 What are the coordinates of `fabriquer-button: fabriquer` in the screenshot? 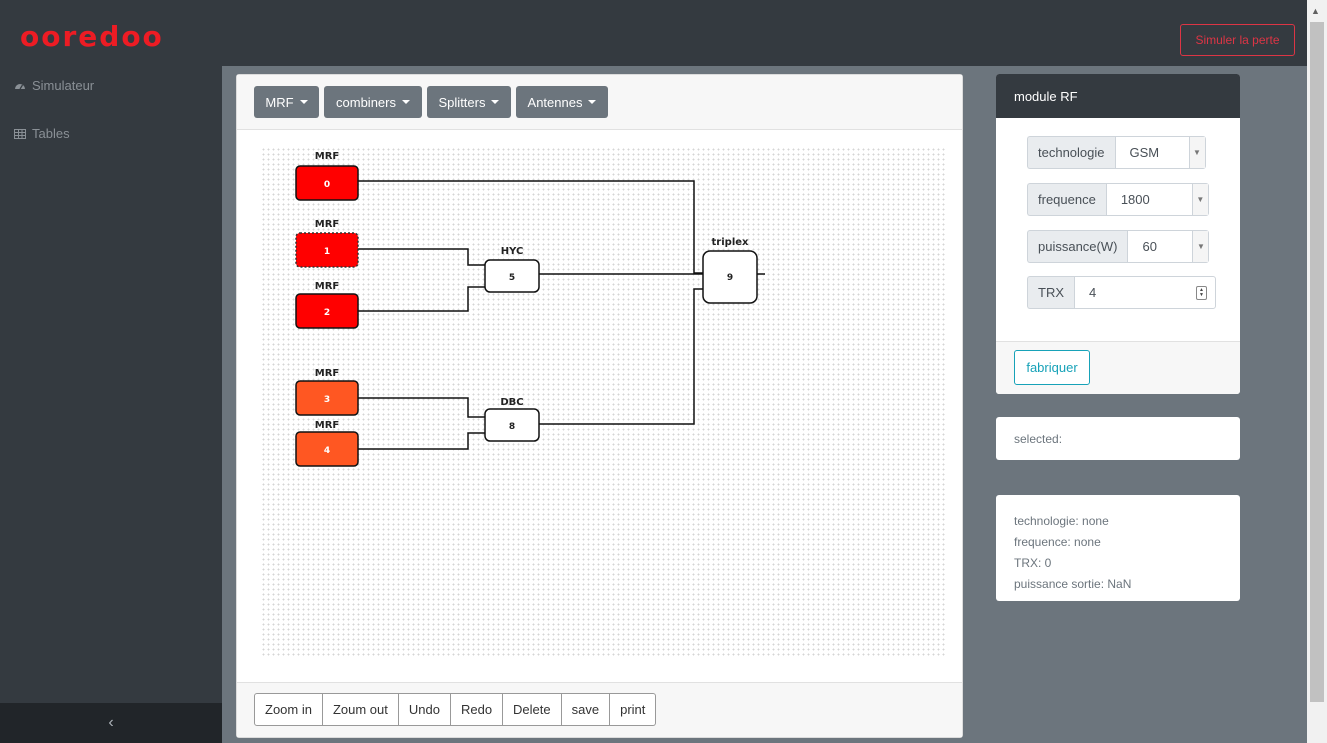 It's located at (1052, 367).